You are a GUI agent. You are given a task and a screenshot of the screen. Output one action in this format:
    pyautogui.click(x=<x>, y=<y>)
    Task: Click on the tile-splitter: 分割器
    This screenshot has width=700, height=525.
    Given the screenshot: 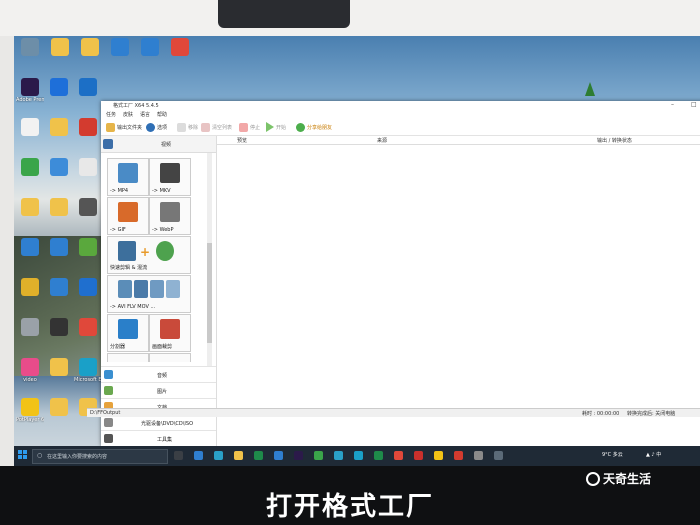 What is the action you would take?
    pyautogui.click(x=128, y=333)
    